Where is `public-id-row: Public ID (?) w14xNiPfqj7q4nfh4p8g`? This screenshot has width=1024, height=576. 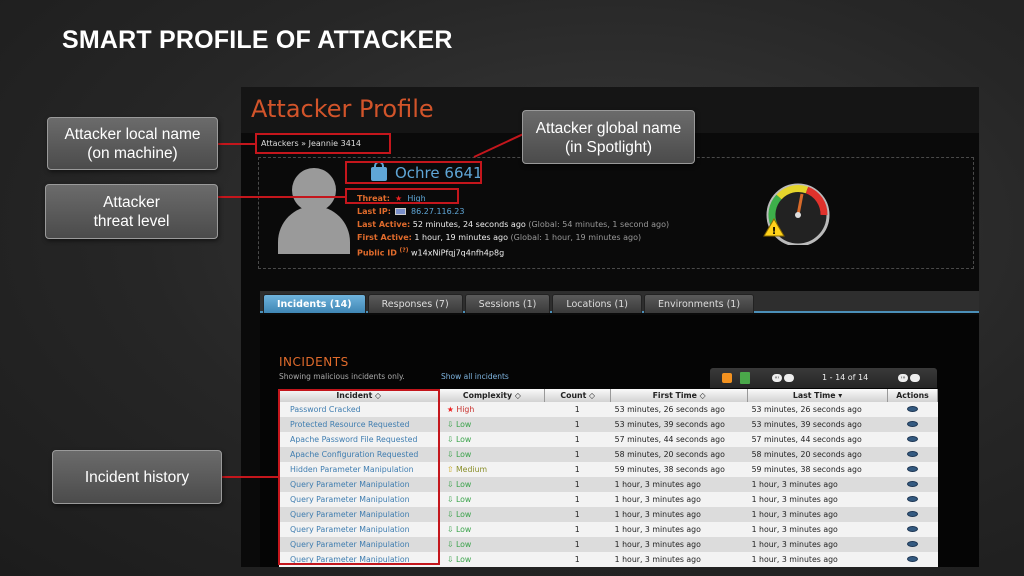
public-id-row: Public ID (?) w14xNiPfqj7q4nfh4p8g is located at coordinates (431, 252).